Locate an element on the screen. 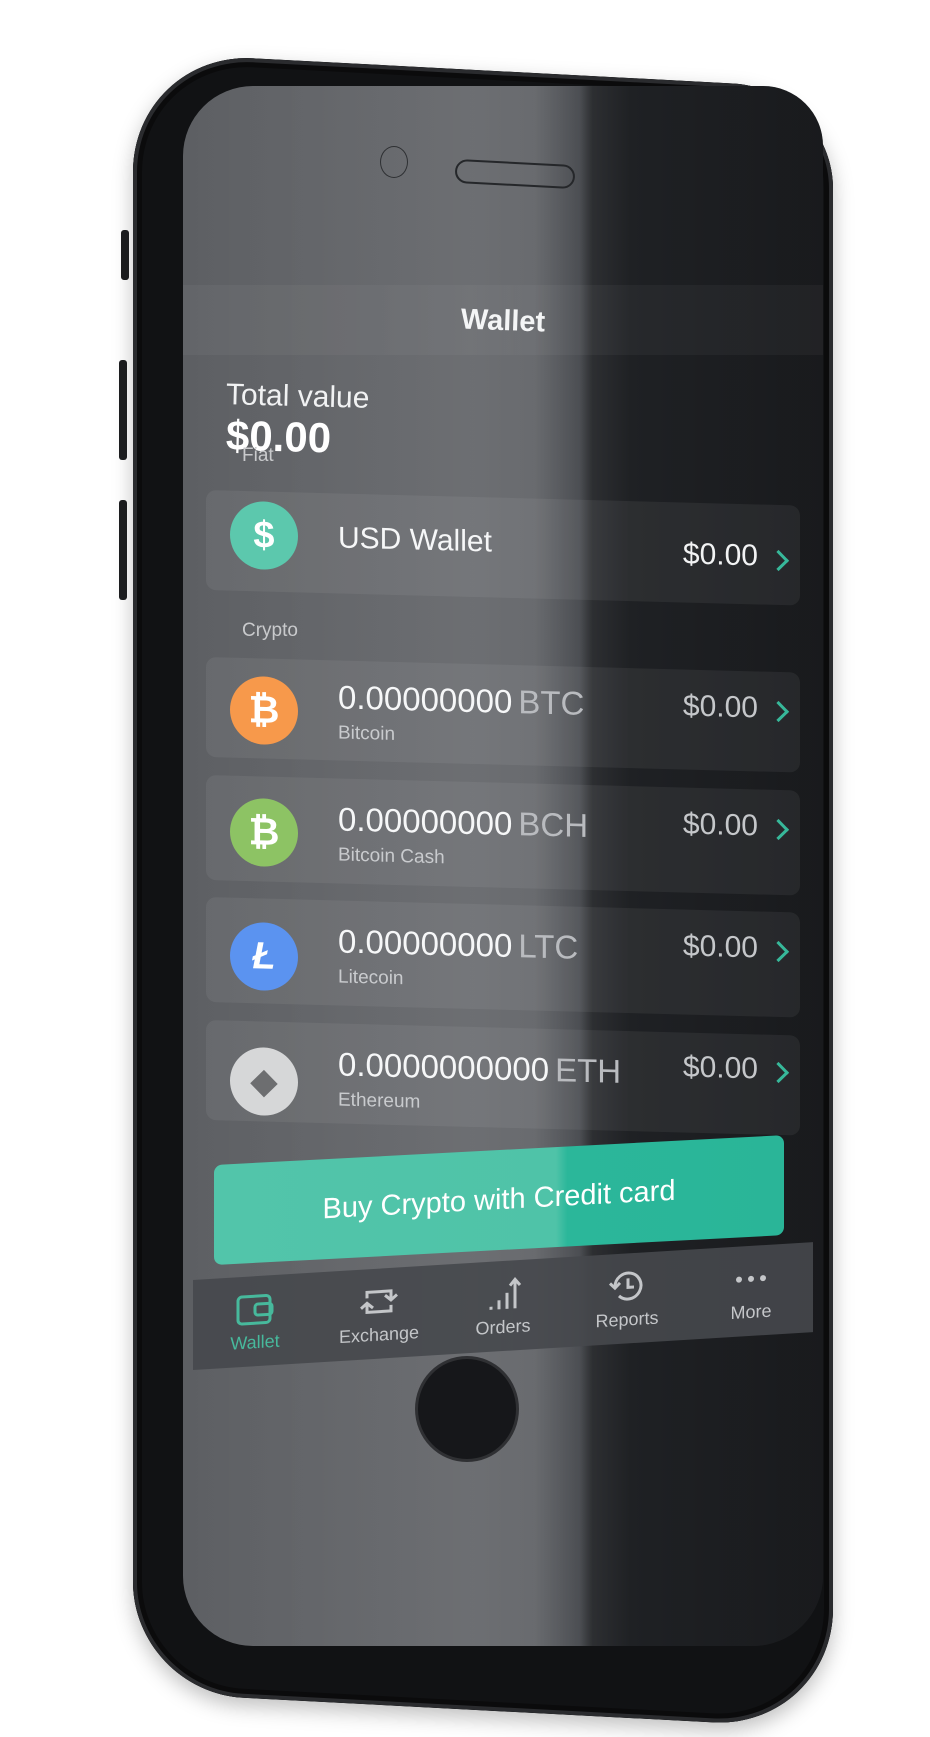 Image resolution: width=930 pixels, height=1737 pixels. page-title: Wallet is located at coordinates (503, 321).